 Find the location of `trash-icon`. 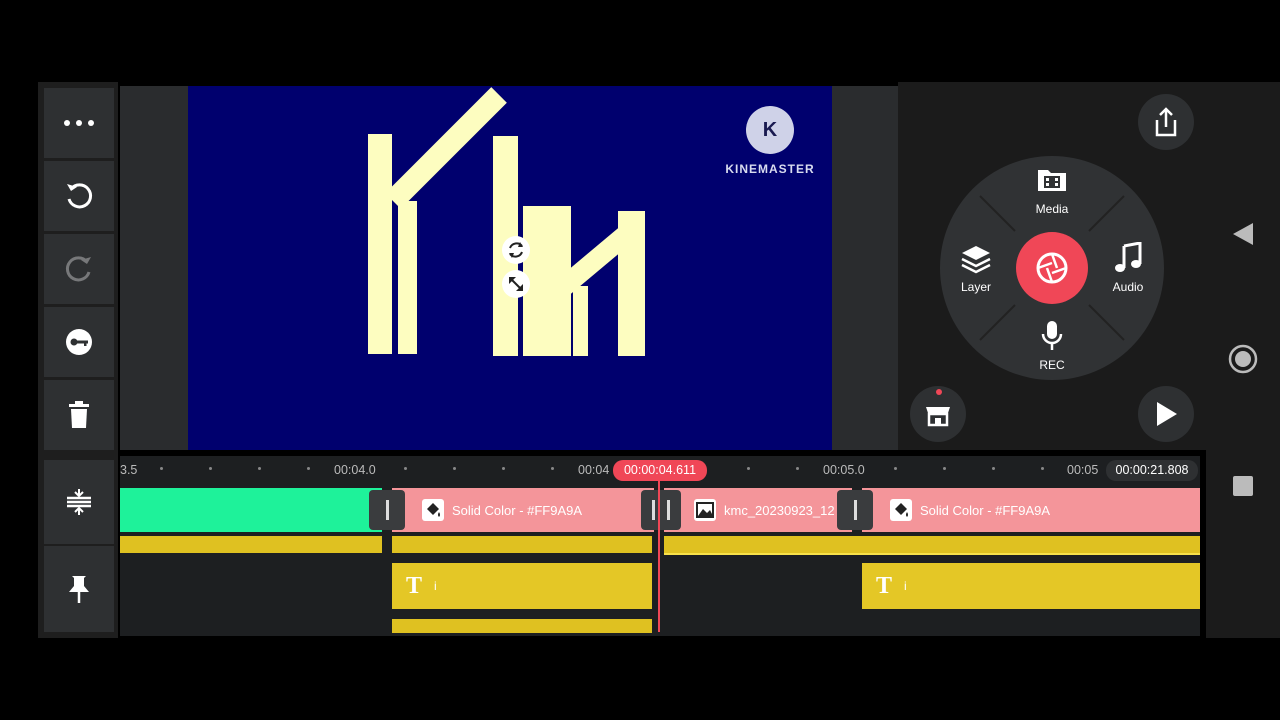

trash-icon is located at coordinates (79, 414).